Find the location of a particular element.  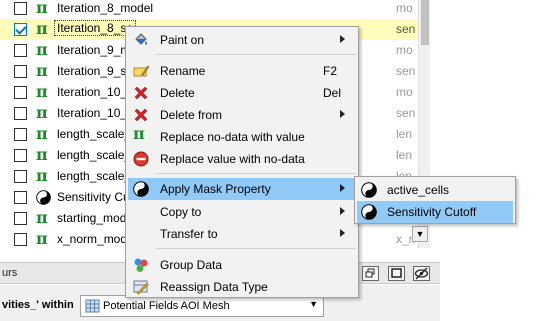

mesh-icon is located at coordinates (92, 306).